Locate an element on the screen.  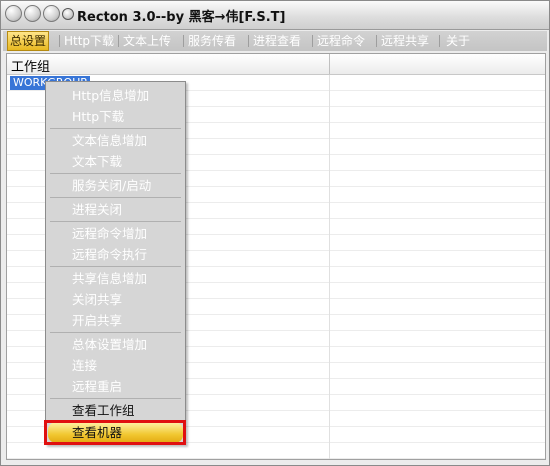
menu-remote-command: 远程命令 is located at coordinates (341, 41).